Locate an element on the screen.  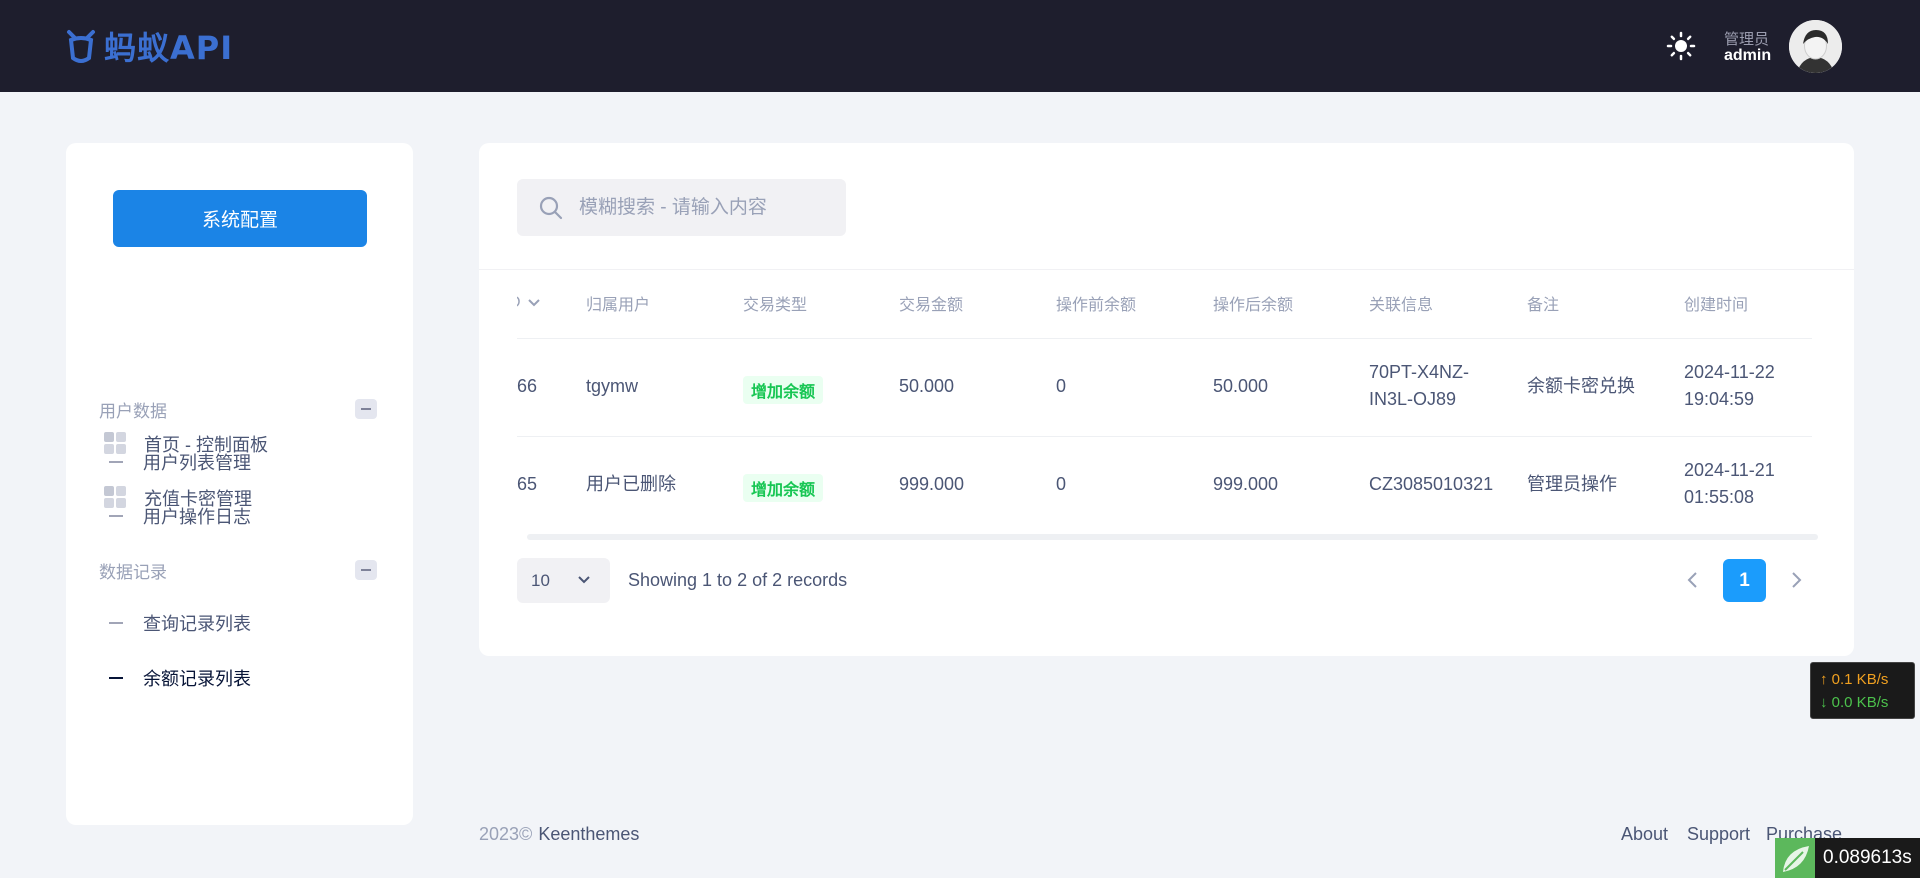
user-avatar-icon is located at coordinates (1815, 46).